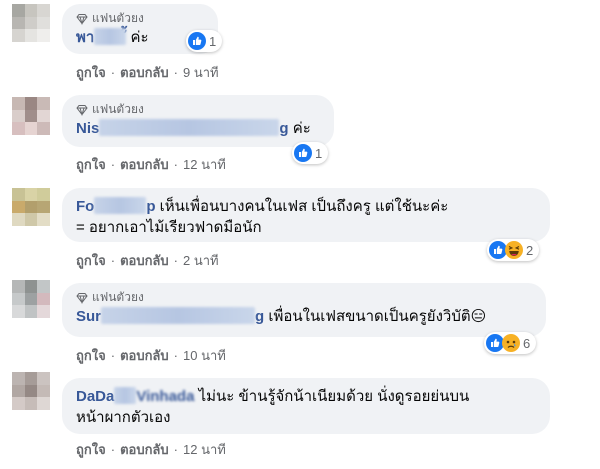 The width and height of the screenshot is (600, 469). I want to click on commenter-name: Fo p, so click(116, 206).